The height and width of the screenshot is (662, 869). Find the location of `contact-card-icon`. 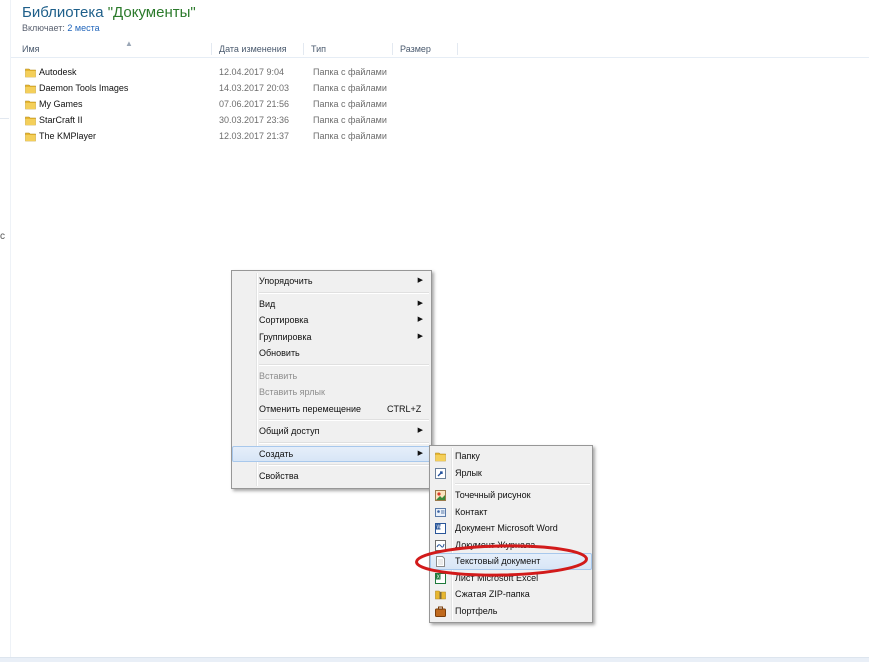

contact-card-icon is located at coordinates (440, 512).